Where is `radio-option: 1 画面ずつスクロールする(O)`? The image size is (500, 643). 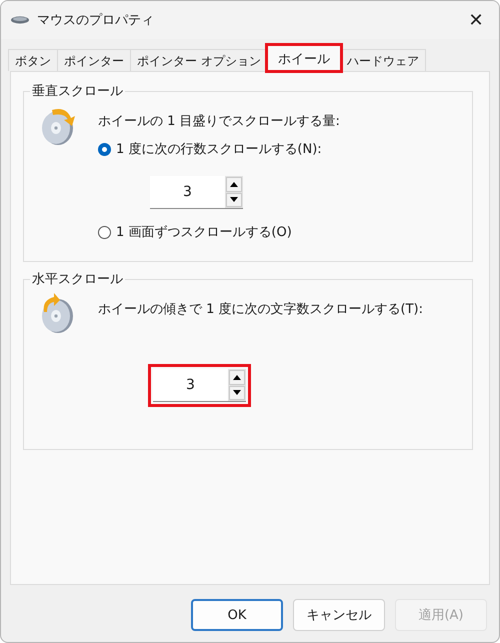 radio-option: 1 画面ずつスクロールする(O) is located at coordinates (219, 232).